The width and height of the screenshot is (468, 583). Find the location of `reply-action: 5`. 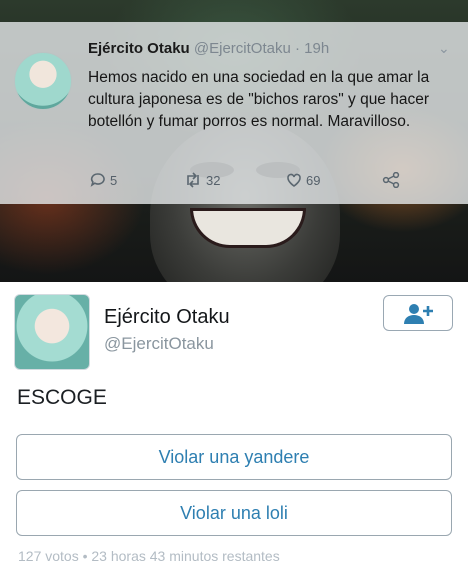

reply-action: 5 is located at coordinates (103, 180).